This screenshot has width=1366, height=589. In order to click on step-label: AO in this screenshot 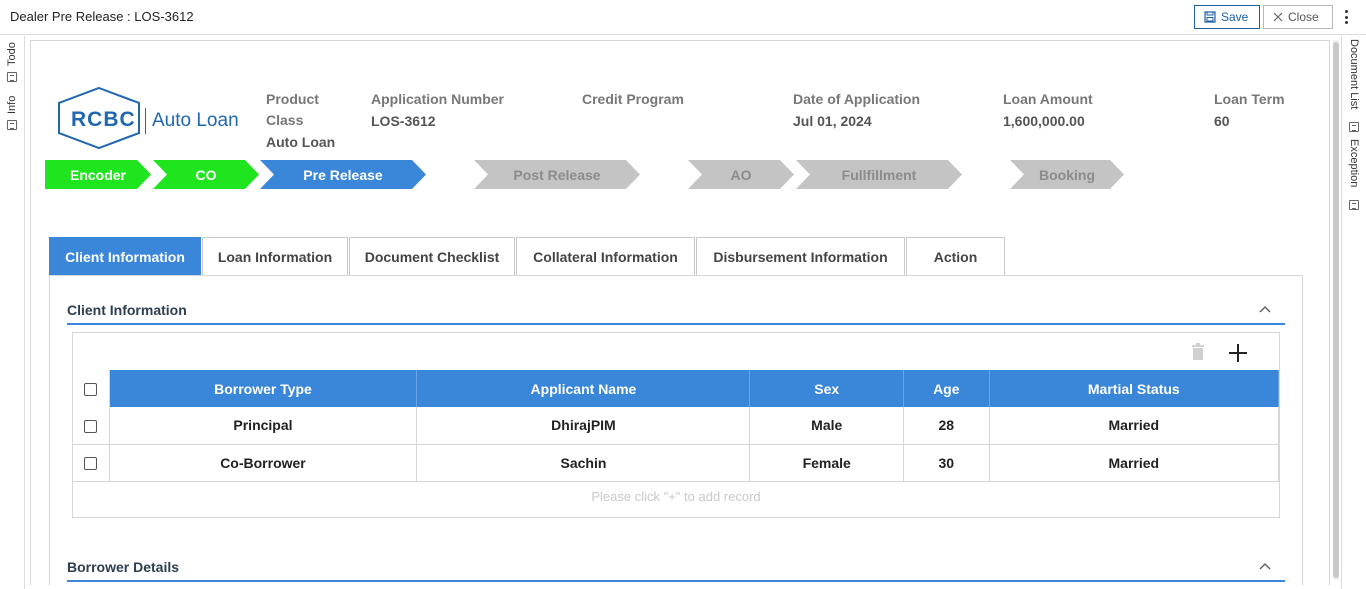, I will do `click(741, 174)`.